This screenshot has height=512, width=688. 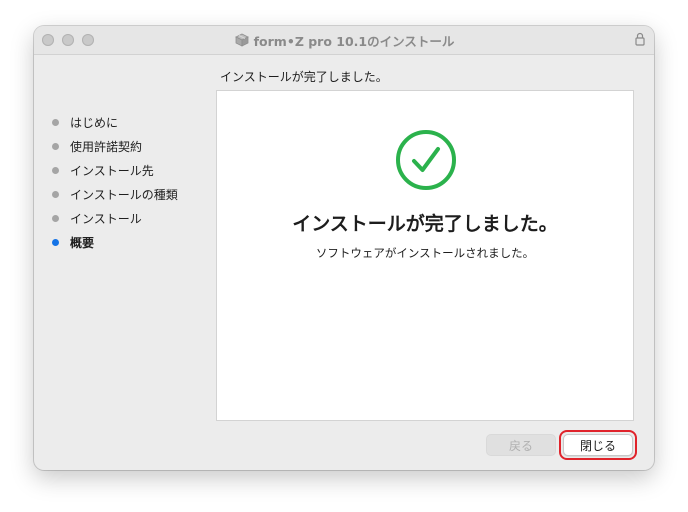 What do you see at coordinates (425, 224) in the screenshot?
I see `success-title: インストールが完了しました。` at bounding box center [425, 224].